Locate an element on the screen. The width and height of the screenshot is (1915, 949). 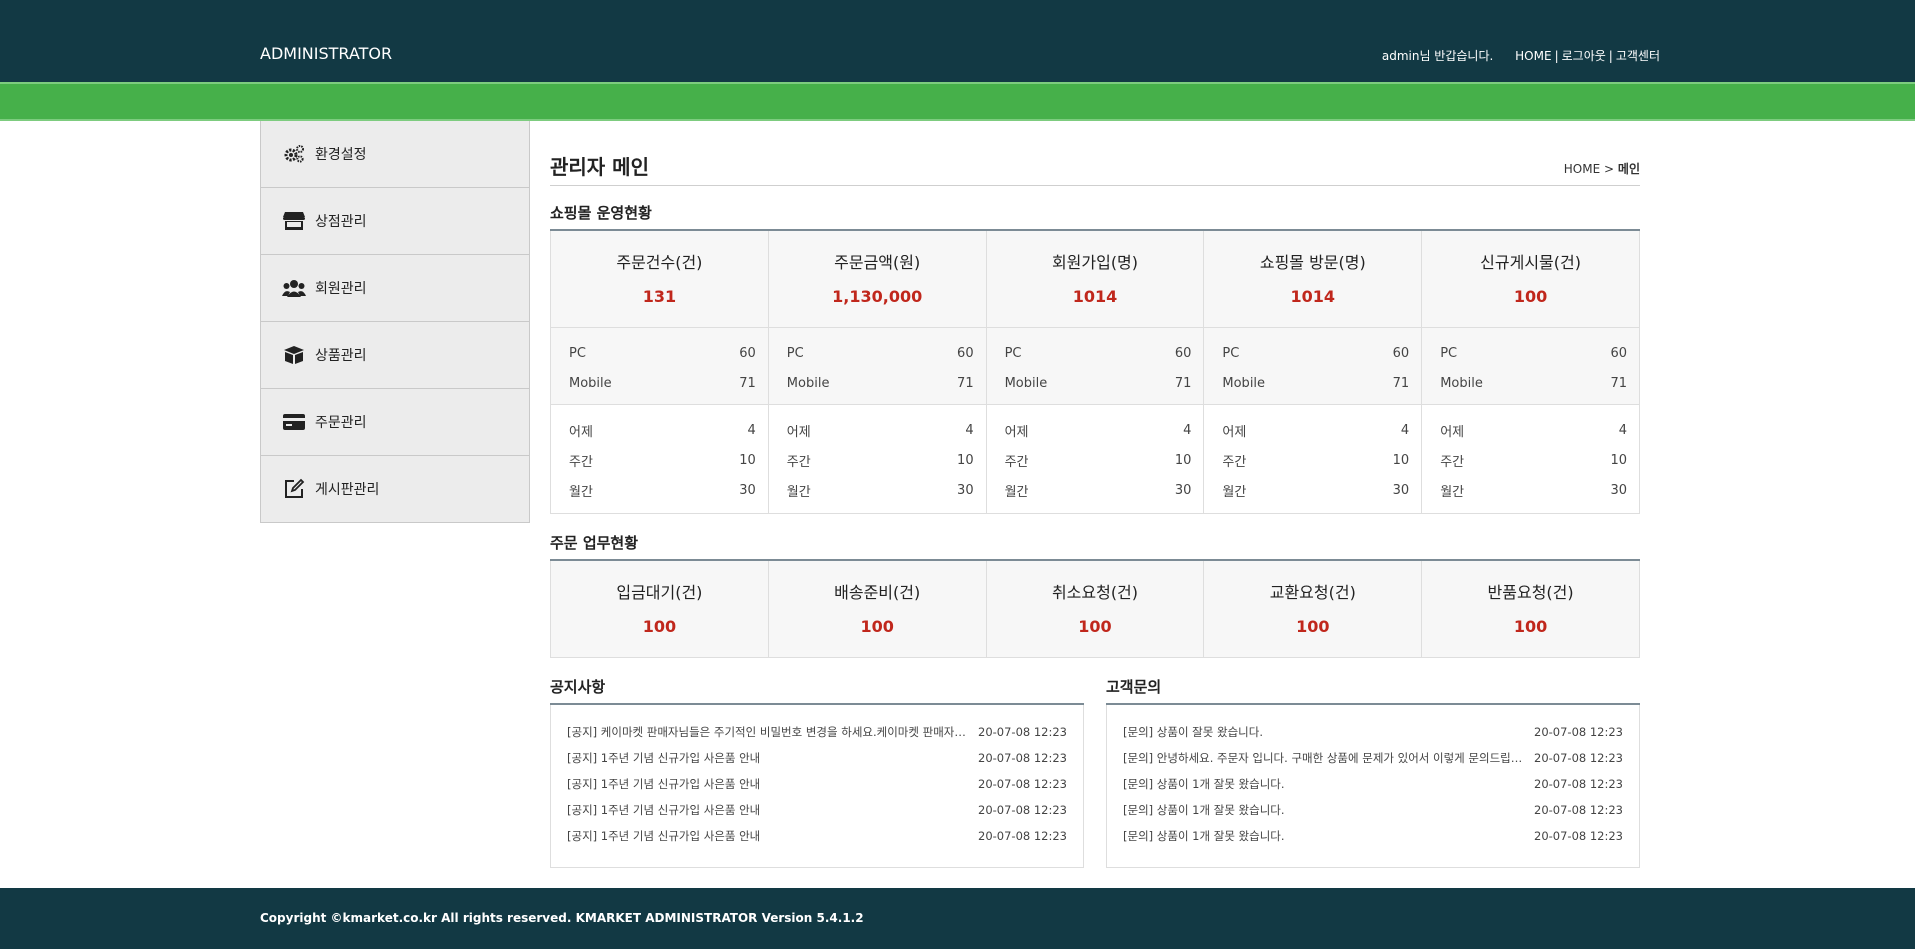
credit-card-icon is located at coordinates (294, 422).